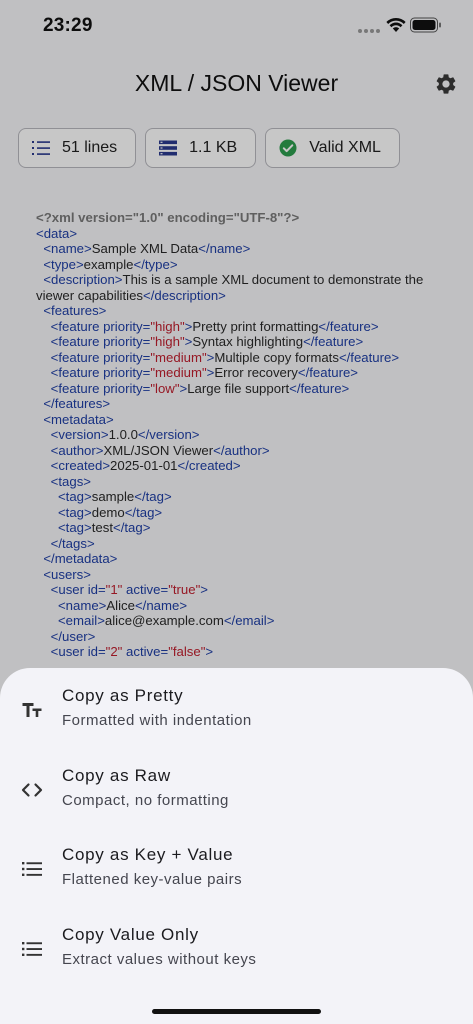 This screenshot has height=1024, width=473. Describe the element at coordinates (116, 775) in the screenshot. I see `copy-raw-title: Copy as Raw` at that location.